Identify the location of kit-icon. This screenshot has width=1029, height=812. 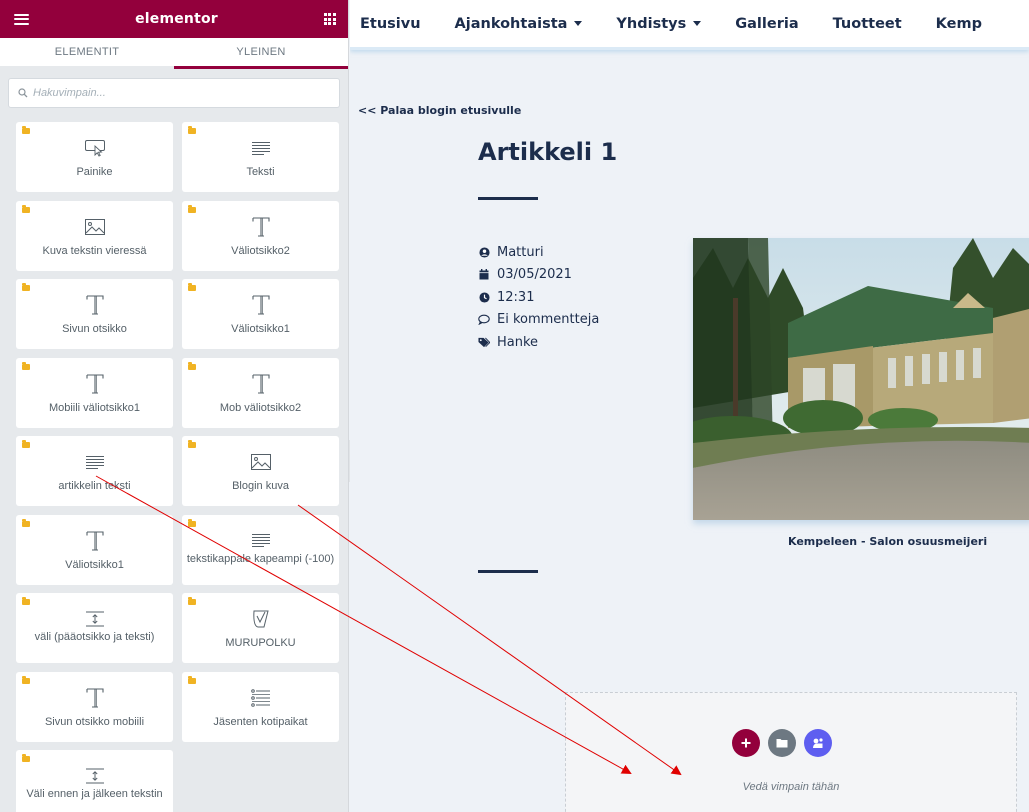
(818, 743).